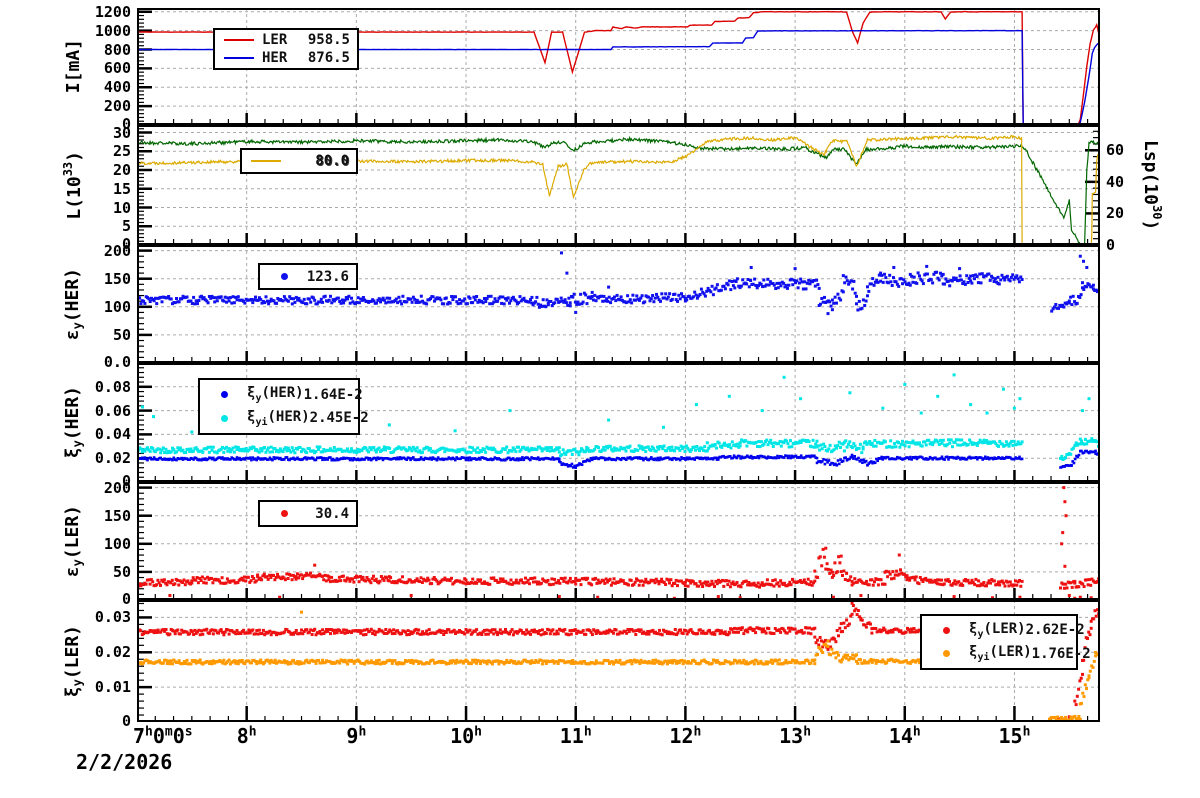 The height and width of the screenshot is (798, 1200). Describe the element at coordinates (124, 762) in the screenshot. I see `date-label: 2/2/2026` at that location.